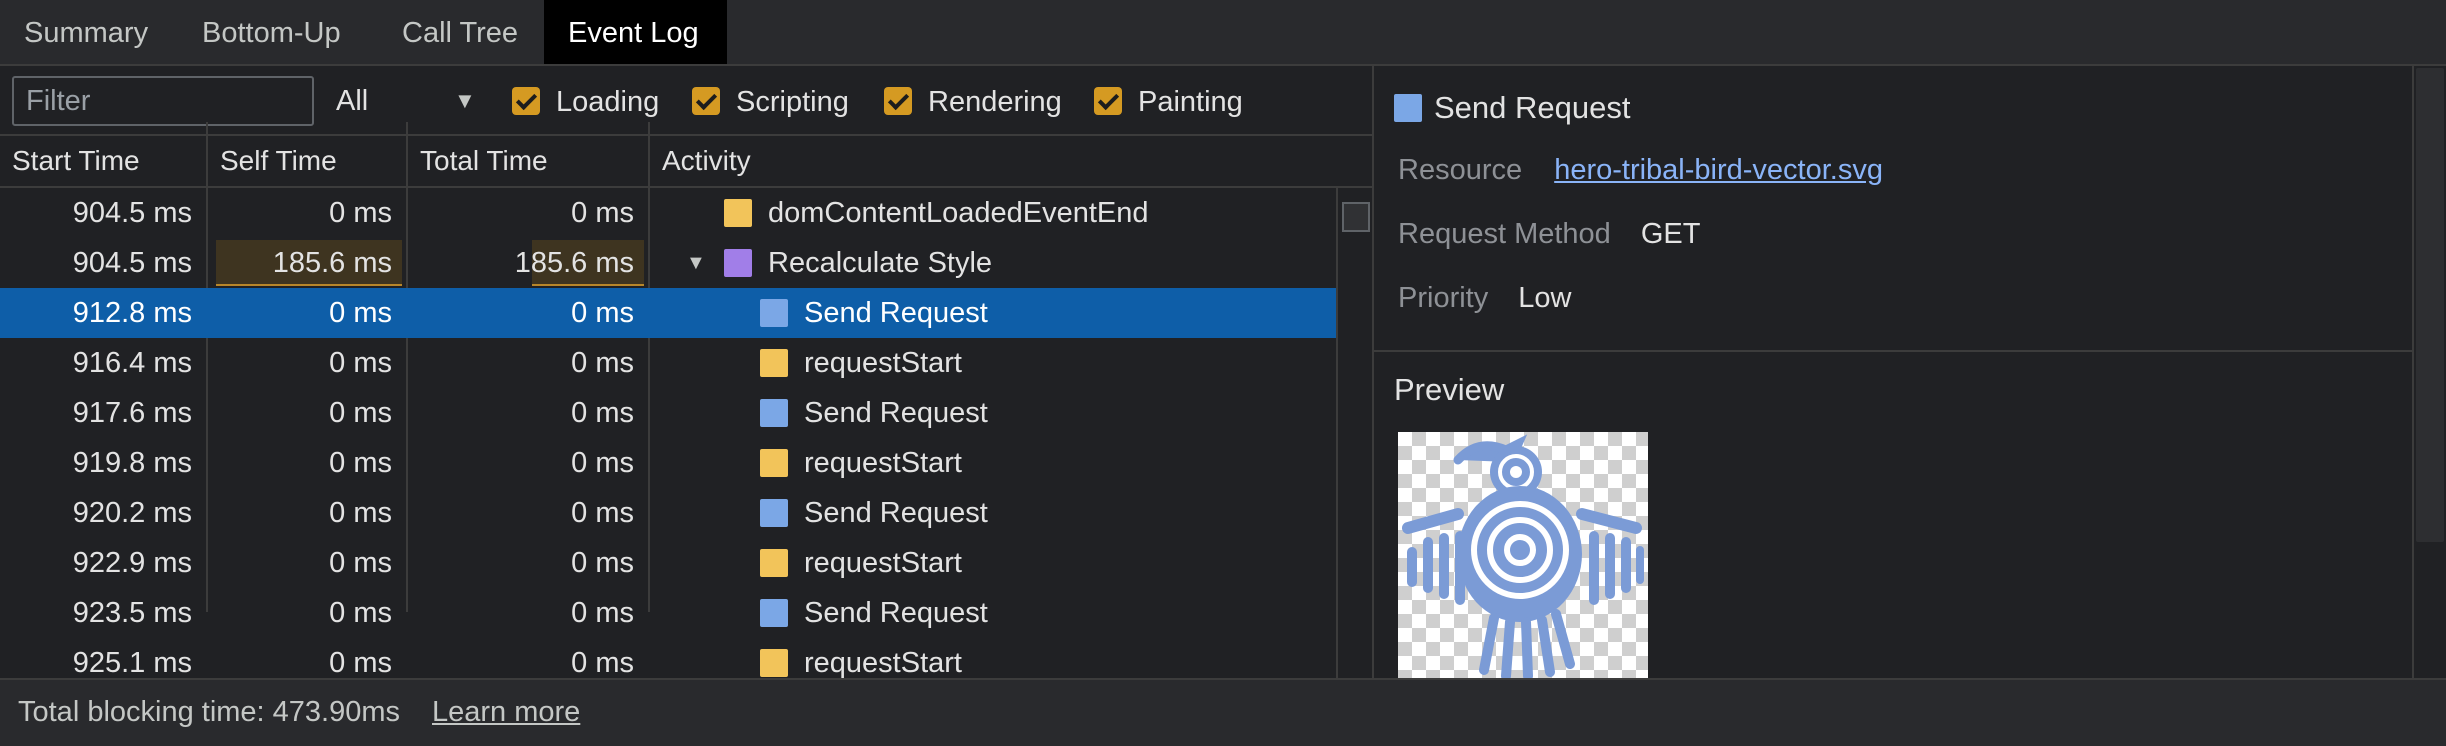  I want to click on preview-image, so click(1523, 555).